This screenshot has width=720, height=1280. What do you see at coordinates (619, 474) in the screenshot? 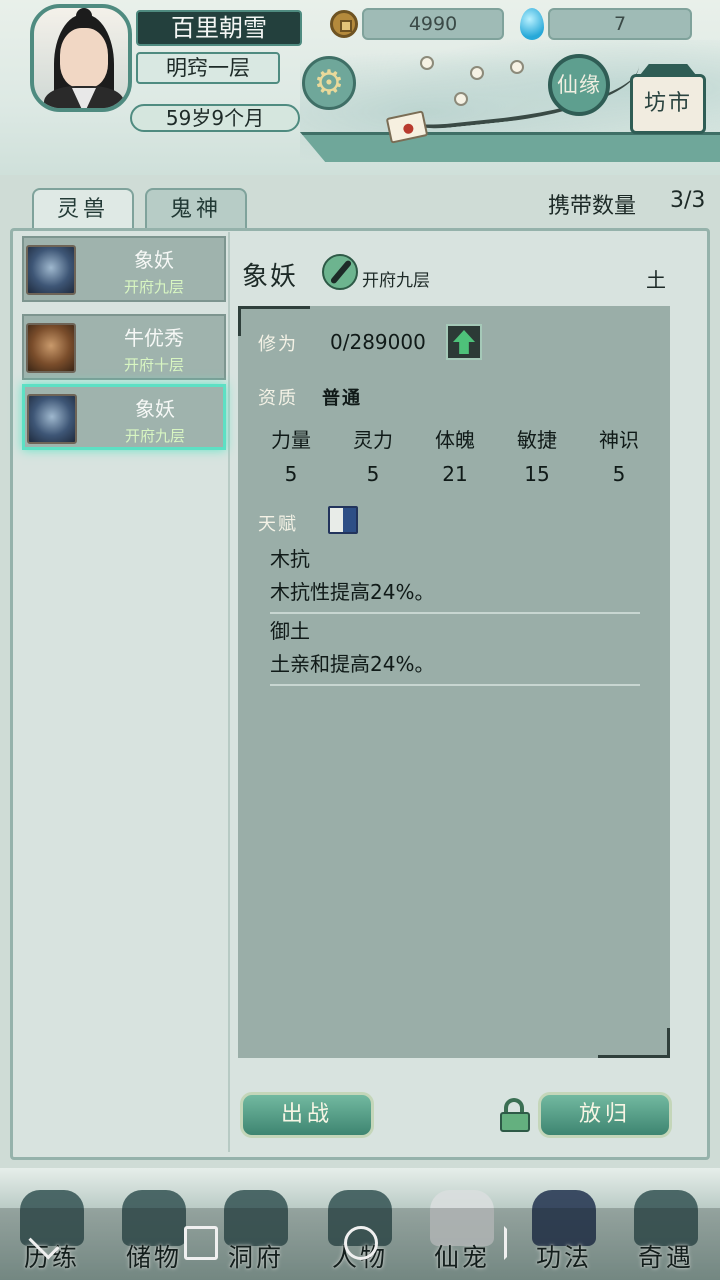
I see `stat-value-sense: 5` at bounding box center [619, 474].